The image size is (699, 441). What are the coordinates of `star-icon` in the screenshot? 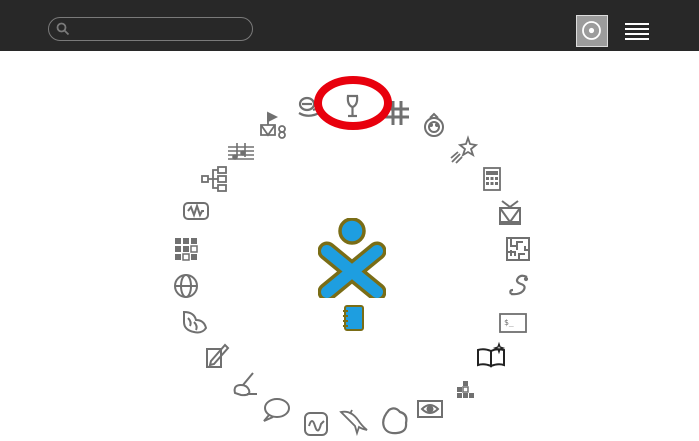 It's located at (464, 149).